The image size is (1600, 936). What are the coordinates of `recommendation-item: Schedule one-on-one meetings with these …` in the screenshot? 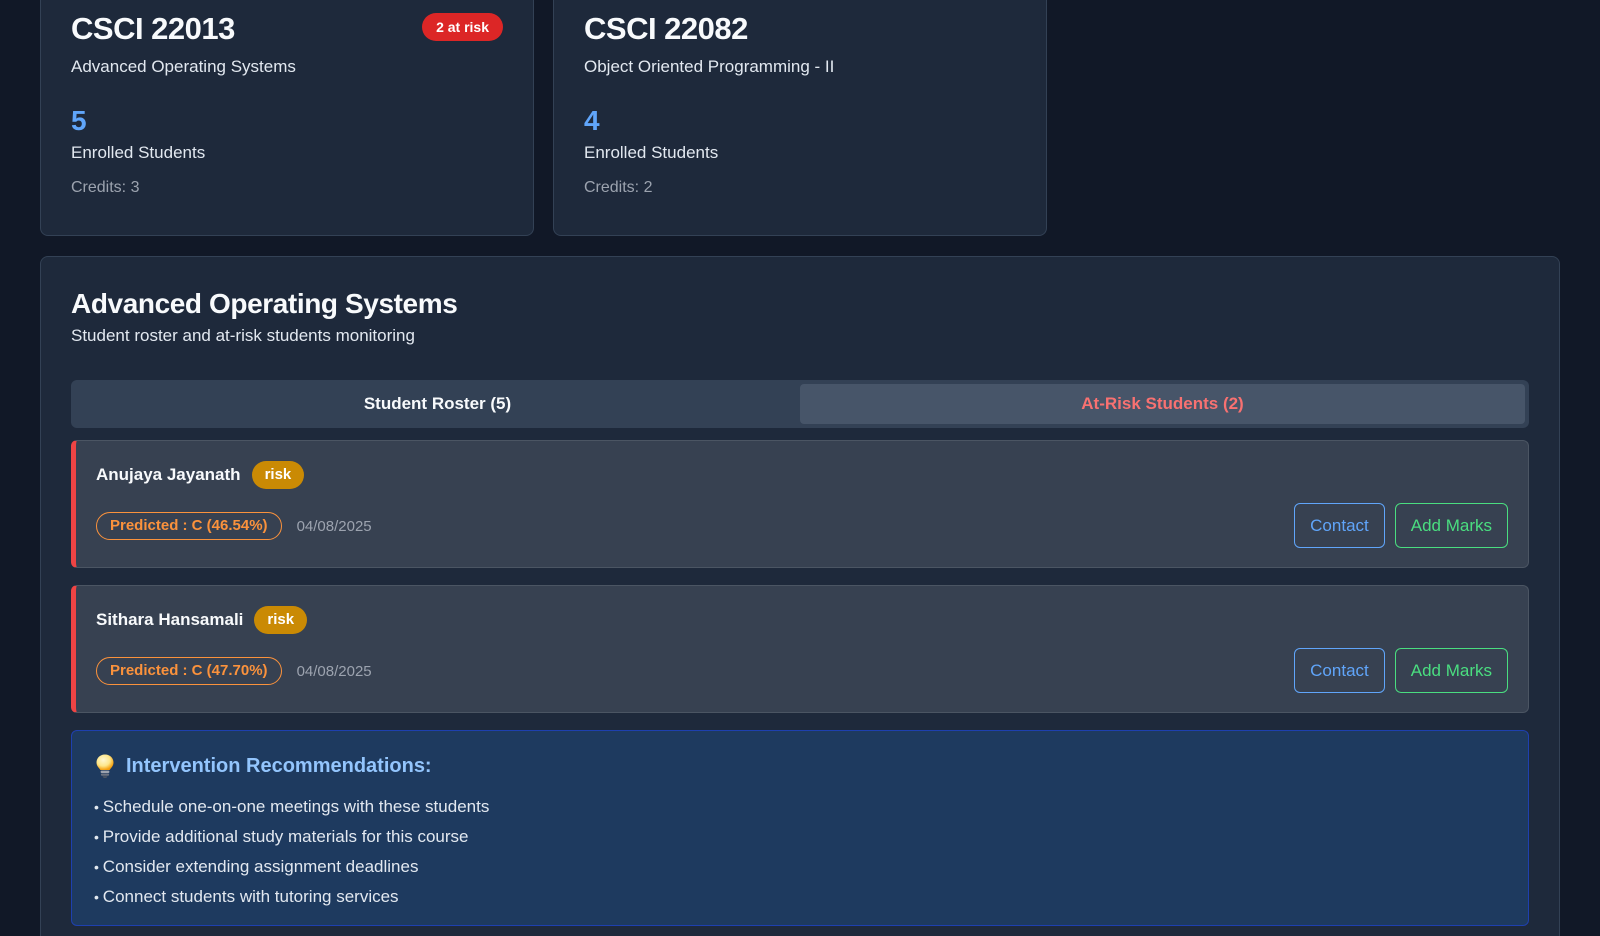 It's located at (800, 807).